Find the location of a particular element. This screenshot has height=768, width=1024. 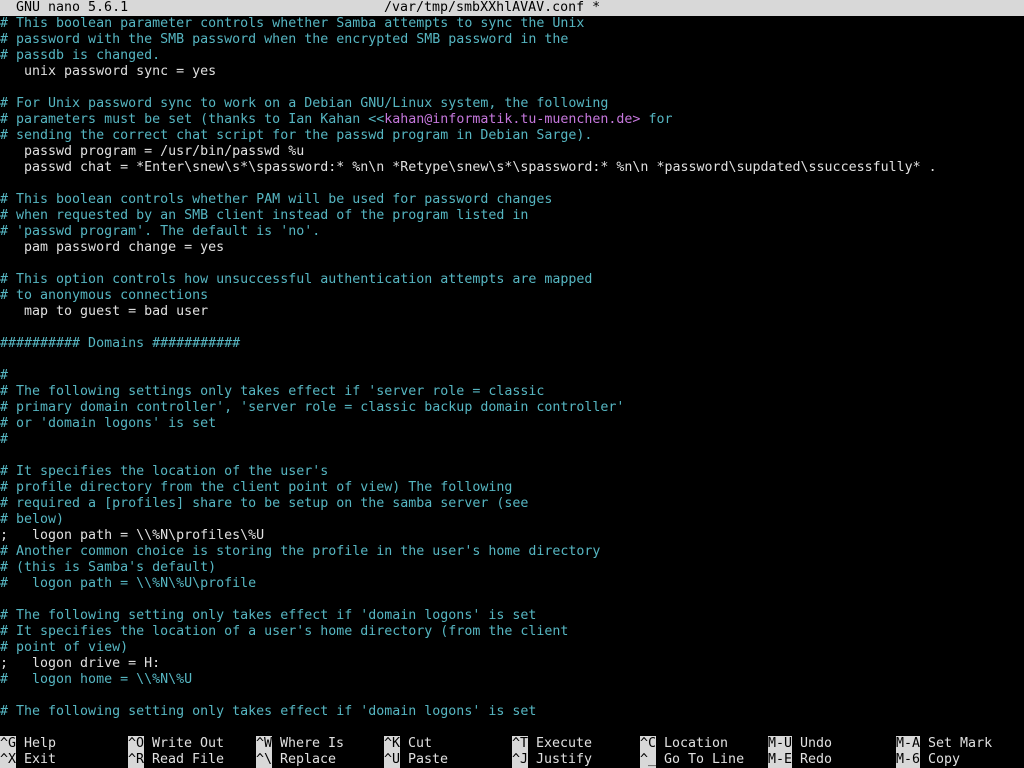

shortcut-label: Replace is located at coordinates (308, 759).